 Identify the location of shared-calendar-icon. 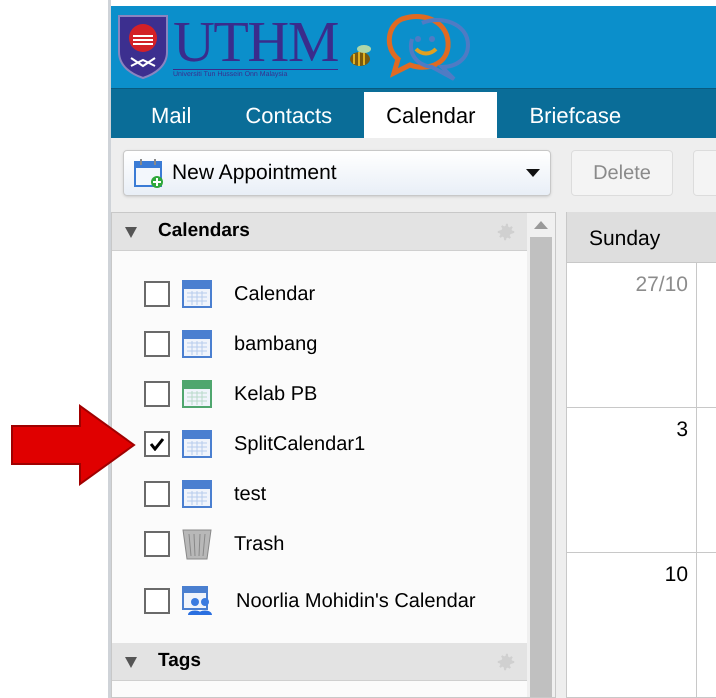
(198, 601).